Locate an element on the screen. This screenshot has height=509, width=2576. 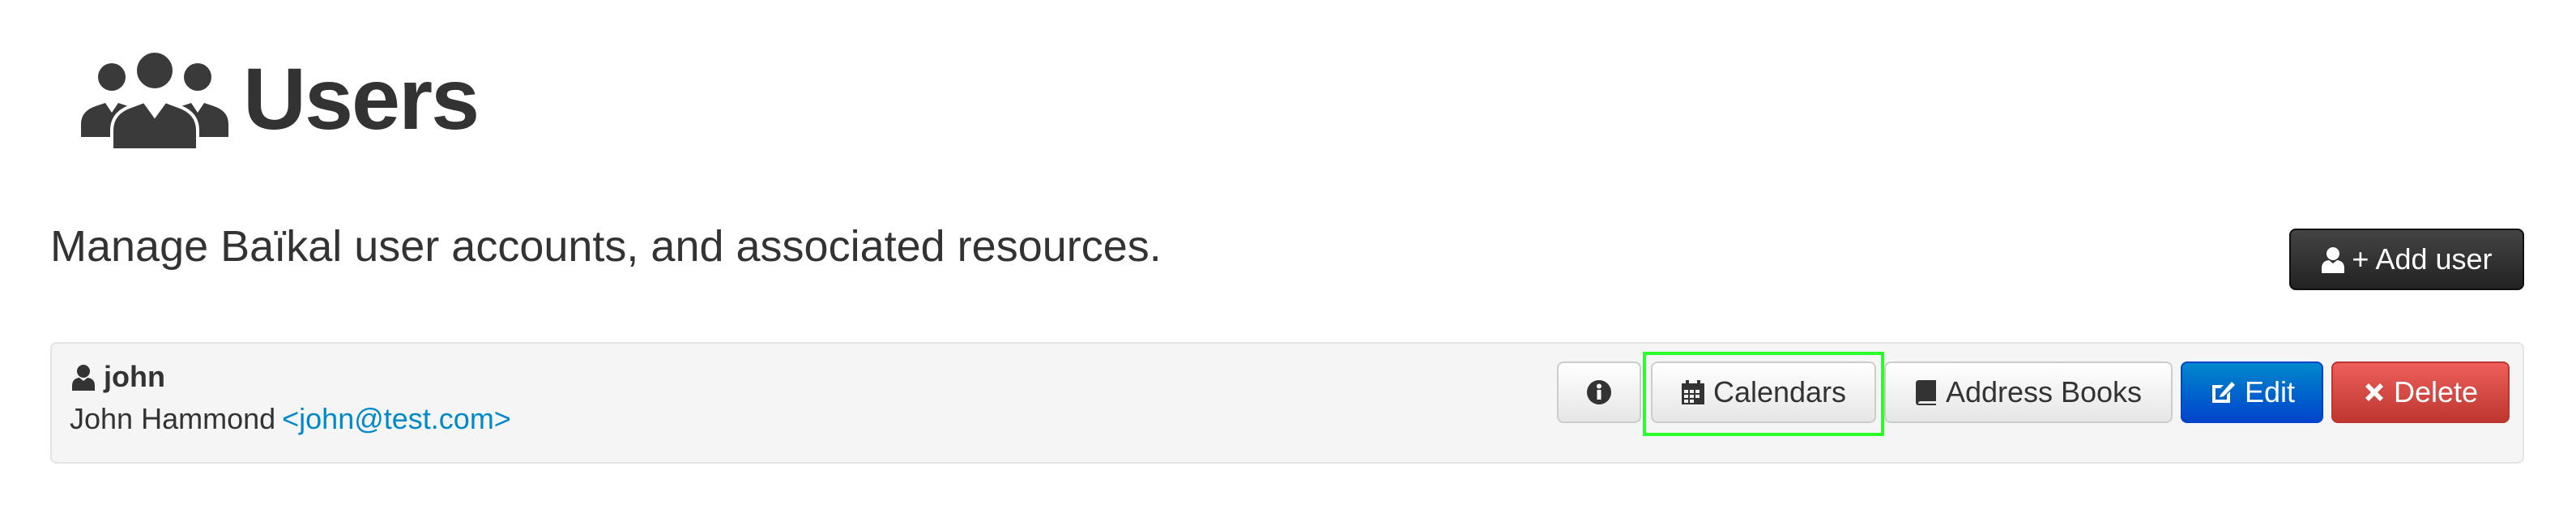
user-username: john is located at coordinates (118, 377).